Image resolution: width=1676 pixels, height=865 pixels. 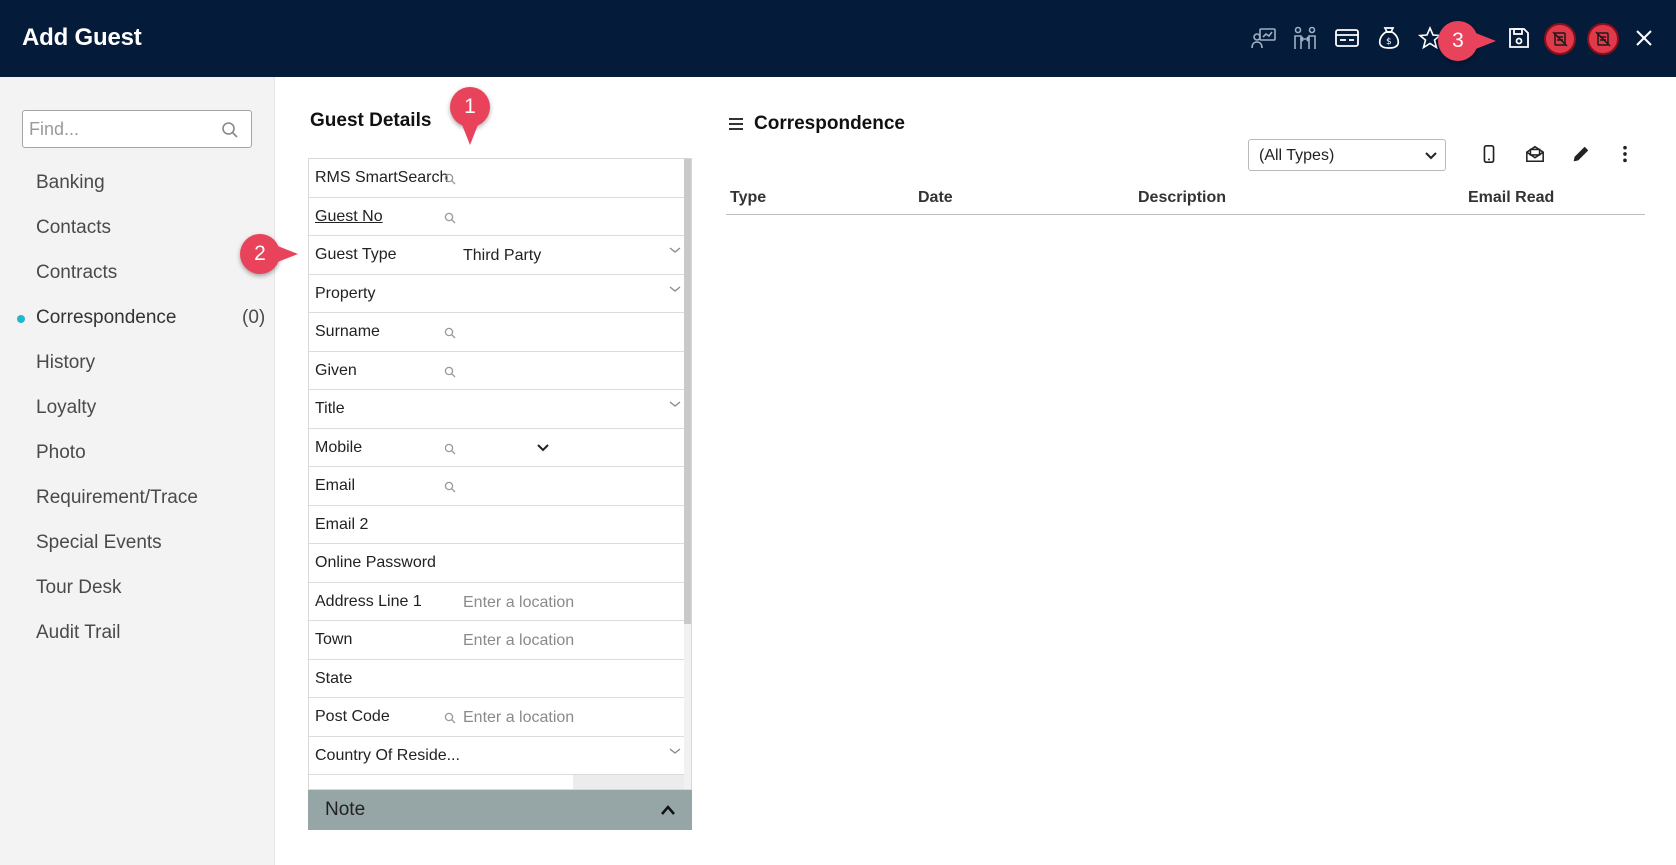 What do you see at coordinates (502, 256) in the screenshot?
I see `guest-type-value: Third Party` at bounding box center [502, 256].